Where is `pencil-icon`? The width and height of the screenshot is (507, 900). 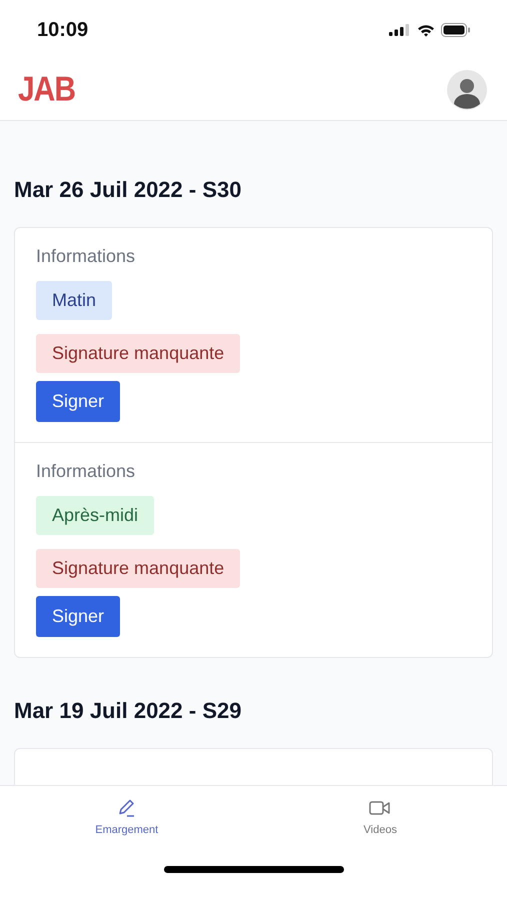
pencil-icon is located at coordinates (126, 808).